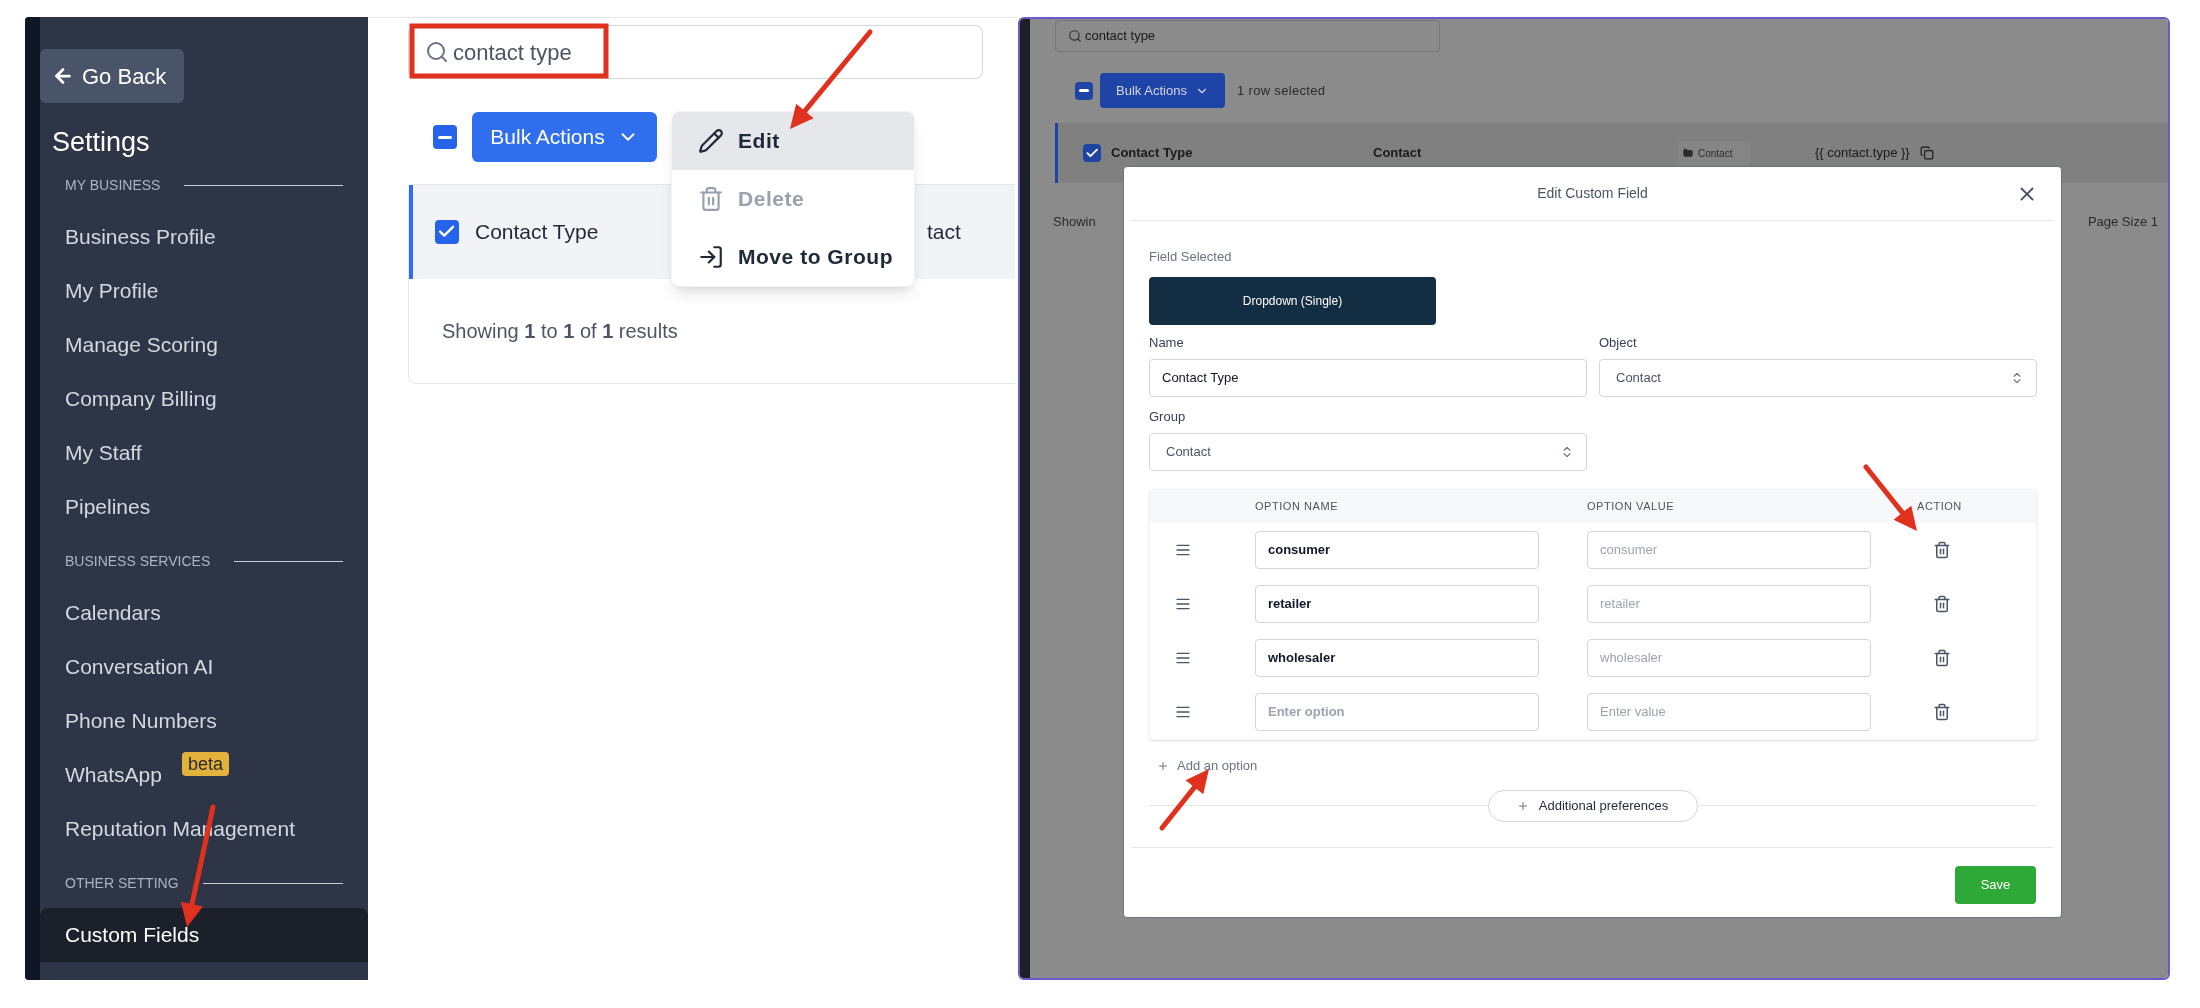 Image resolution: width=2200 pixels, height=1008 pixels. Describe the element at coordinates (1618, 342) in the screenshot. I see `field-label: Object` at that location.